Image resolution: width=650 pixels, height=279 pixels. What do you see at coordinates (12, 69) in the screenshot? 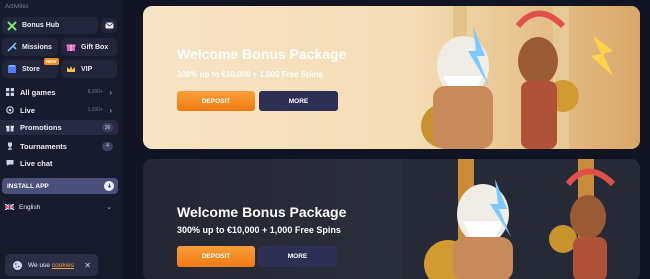
I see `store-icon` at bounding box center [12, 69].